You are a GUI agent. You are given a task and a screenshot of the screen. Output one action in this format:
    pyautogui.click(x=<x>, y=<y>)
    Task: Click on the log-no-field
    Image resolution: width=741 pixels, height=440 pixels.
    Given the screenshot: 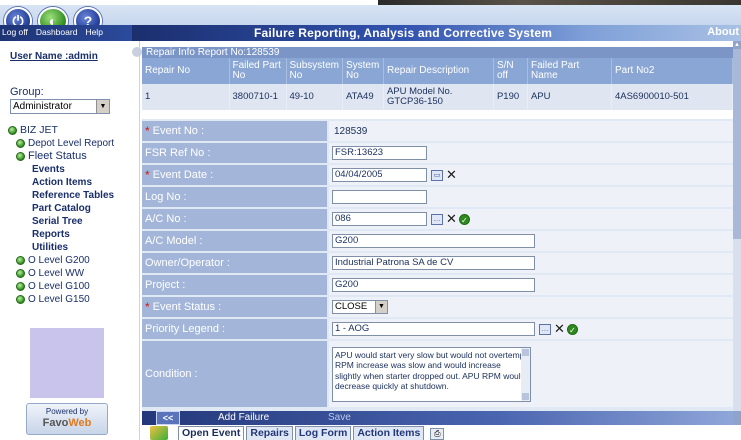 What is the action you would take?
    pyautogui.click(x=379, y=197)
    